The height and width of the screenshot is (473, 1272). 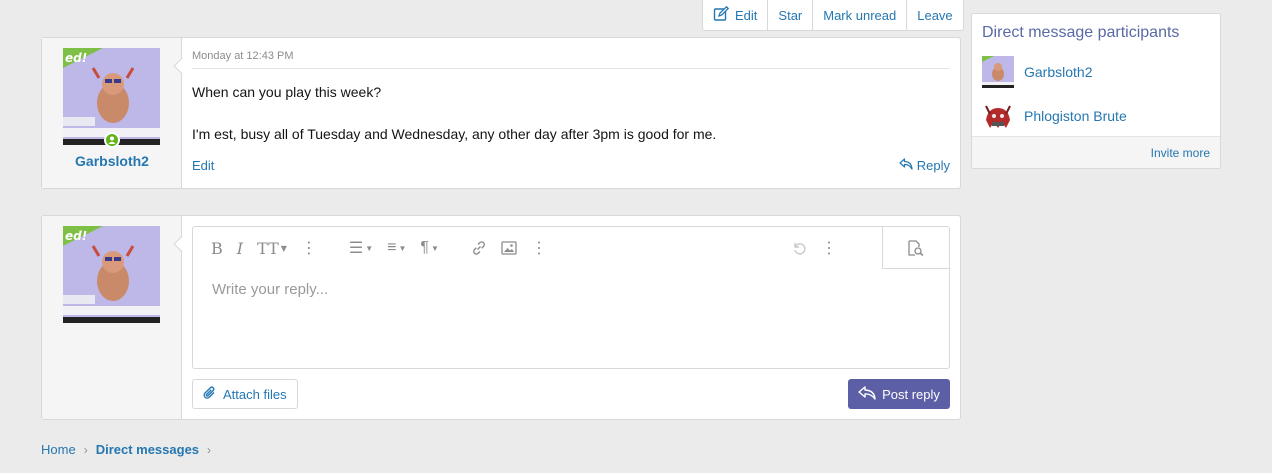 What do you see at coordinates (255, 394) in the screenshot?
I see `attach-files-label: Attach files` at bounding box center [255, 394].